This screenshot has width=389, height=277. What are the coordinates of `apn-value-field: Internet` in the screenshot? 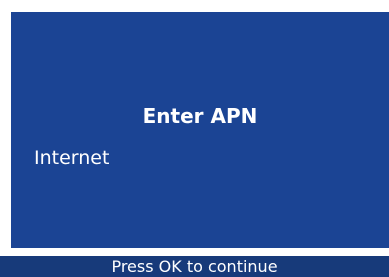 It's located at (71, 158).